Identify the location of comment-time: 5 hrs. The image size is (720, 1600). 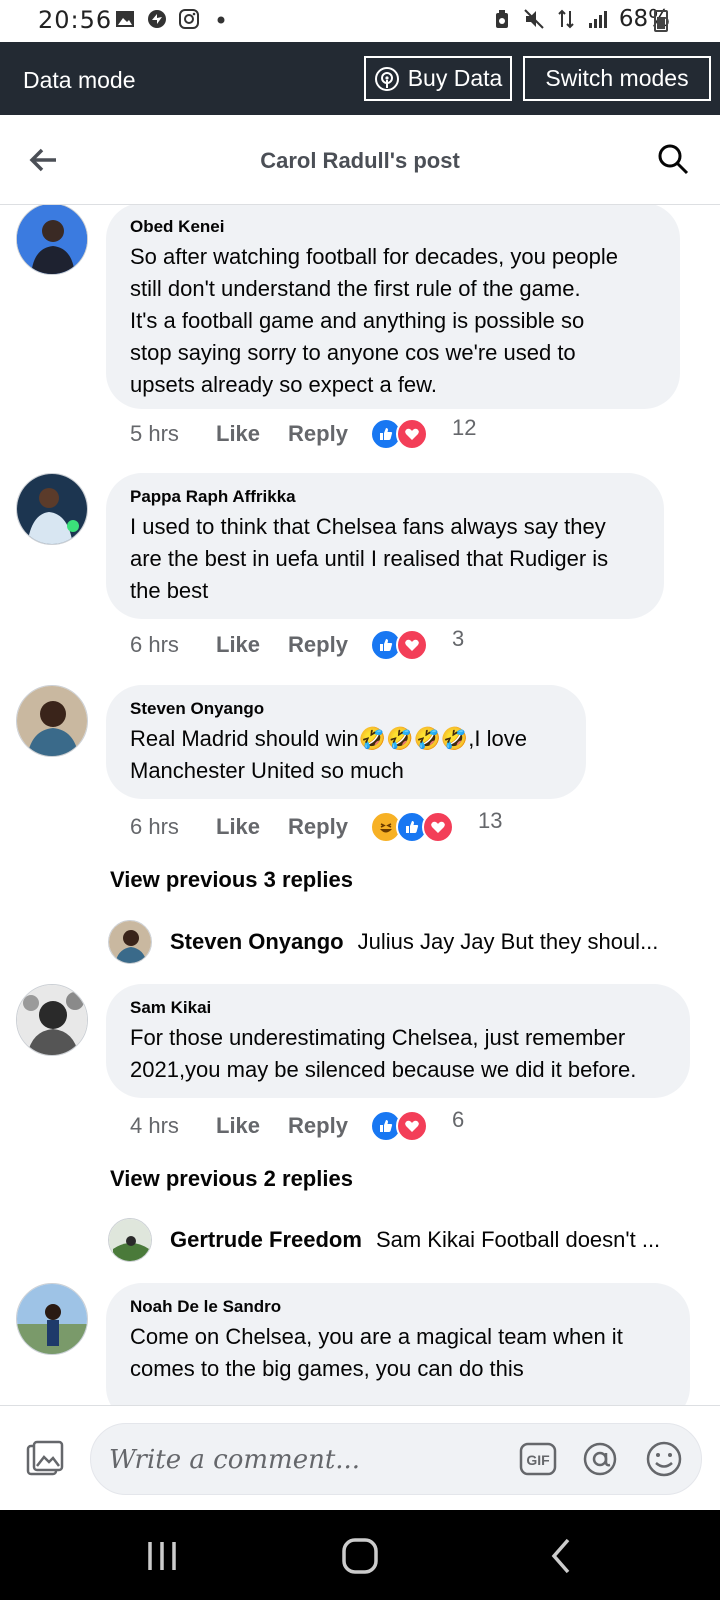
(154, 433).